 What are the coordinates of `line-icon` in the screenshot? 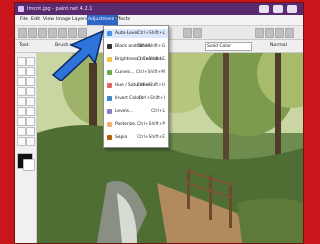 It's located at (21, 141).